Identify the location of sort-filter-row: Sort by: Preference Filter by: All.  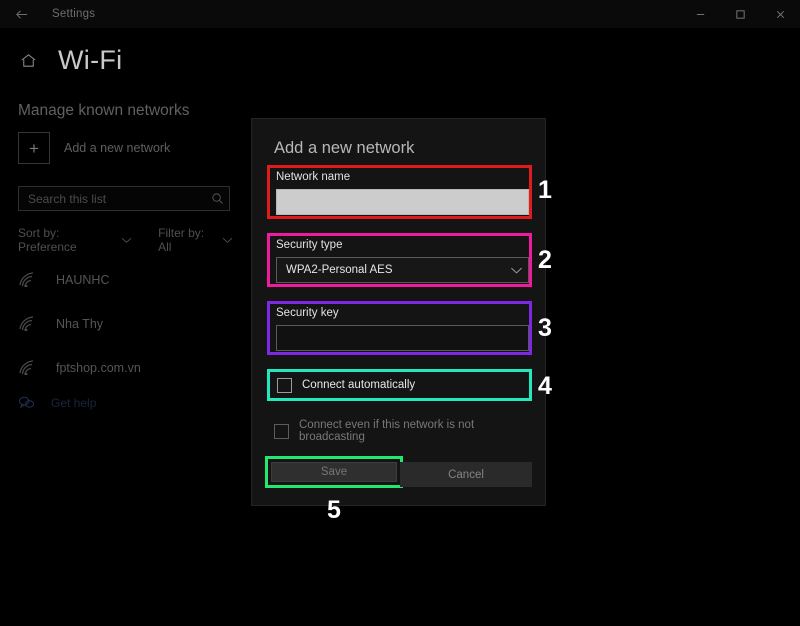
(125, 240).